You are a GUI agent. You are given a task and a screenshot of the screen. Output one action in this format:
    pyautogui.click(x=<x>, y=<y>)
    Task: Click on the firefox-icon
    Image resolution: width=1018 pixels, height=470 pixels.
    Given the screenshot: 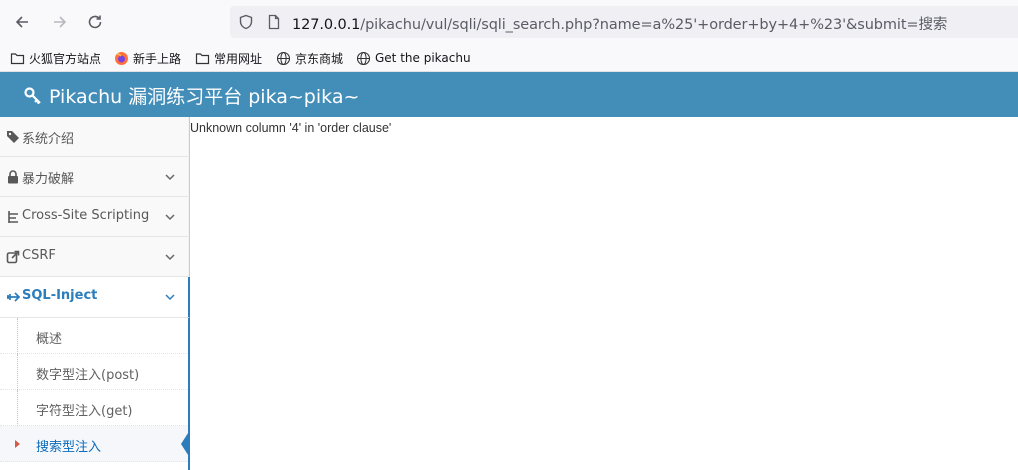 What is the action you would take?
    pyautogui.click(x=121, y=58)
    